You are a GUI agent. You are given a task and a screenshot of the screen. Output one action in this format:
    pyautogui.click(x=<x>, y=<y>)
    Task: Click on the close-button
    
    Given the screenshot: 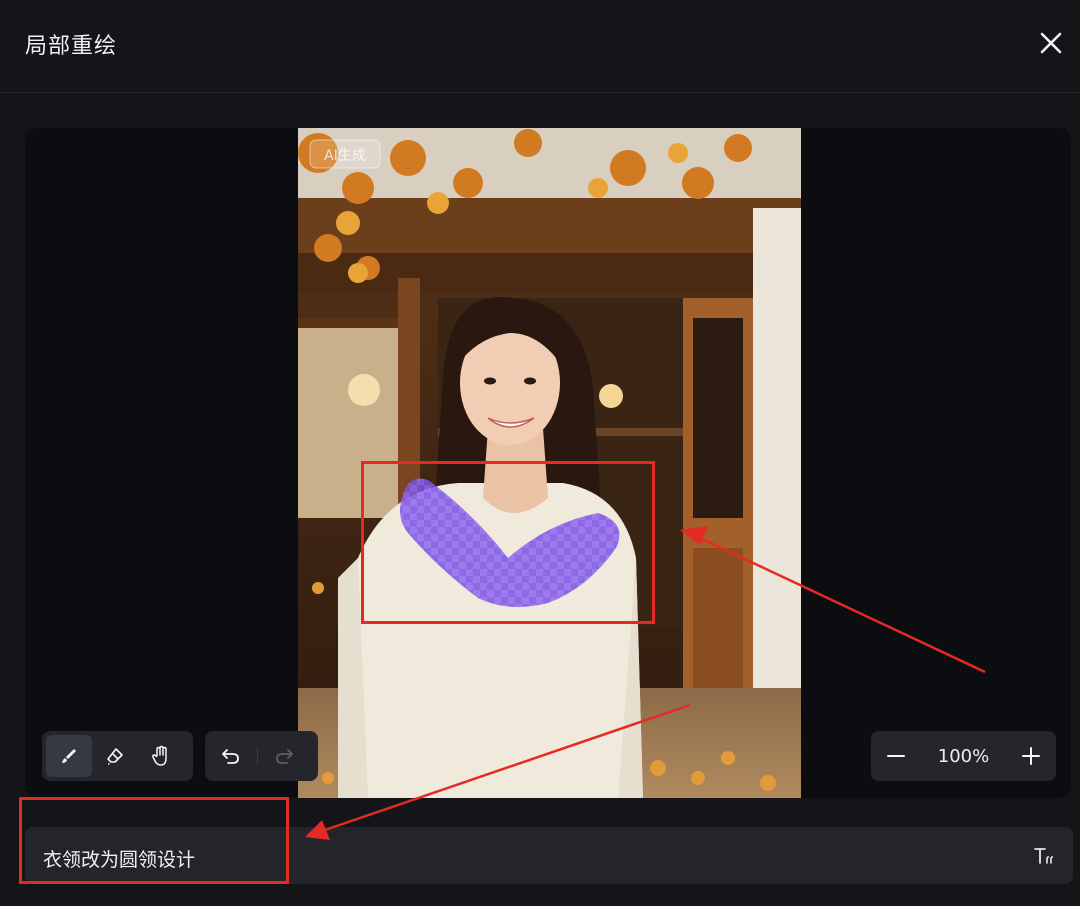 What is the action you would take?
    pyautogui.click(x=1051, y=43)
    